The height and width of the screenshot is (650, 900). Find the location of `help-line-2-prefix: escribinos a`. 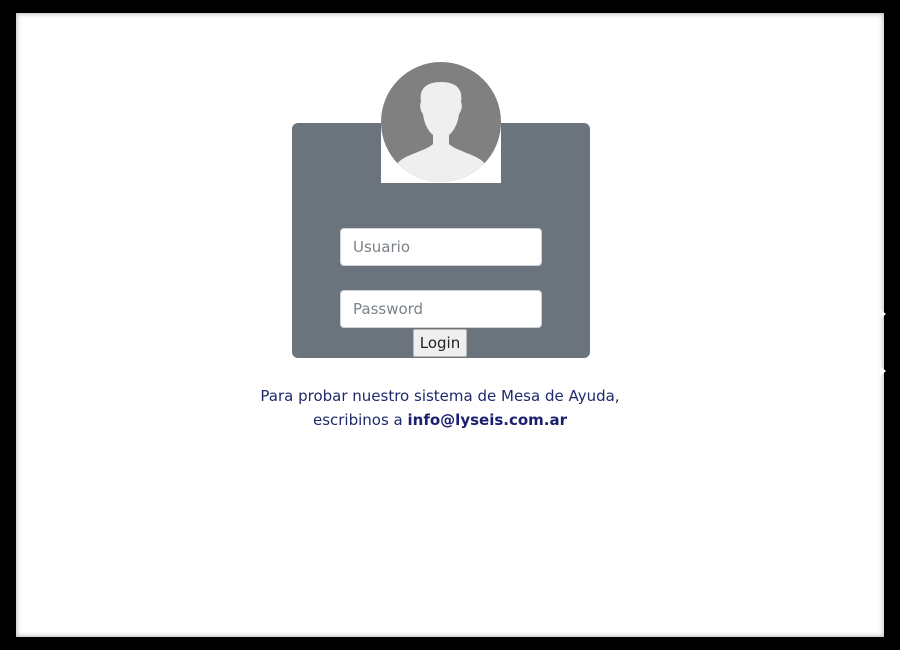

help-line-2-prefix: escribinos a is located at coordinates (357, 420).